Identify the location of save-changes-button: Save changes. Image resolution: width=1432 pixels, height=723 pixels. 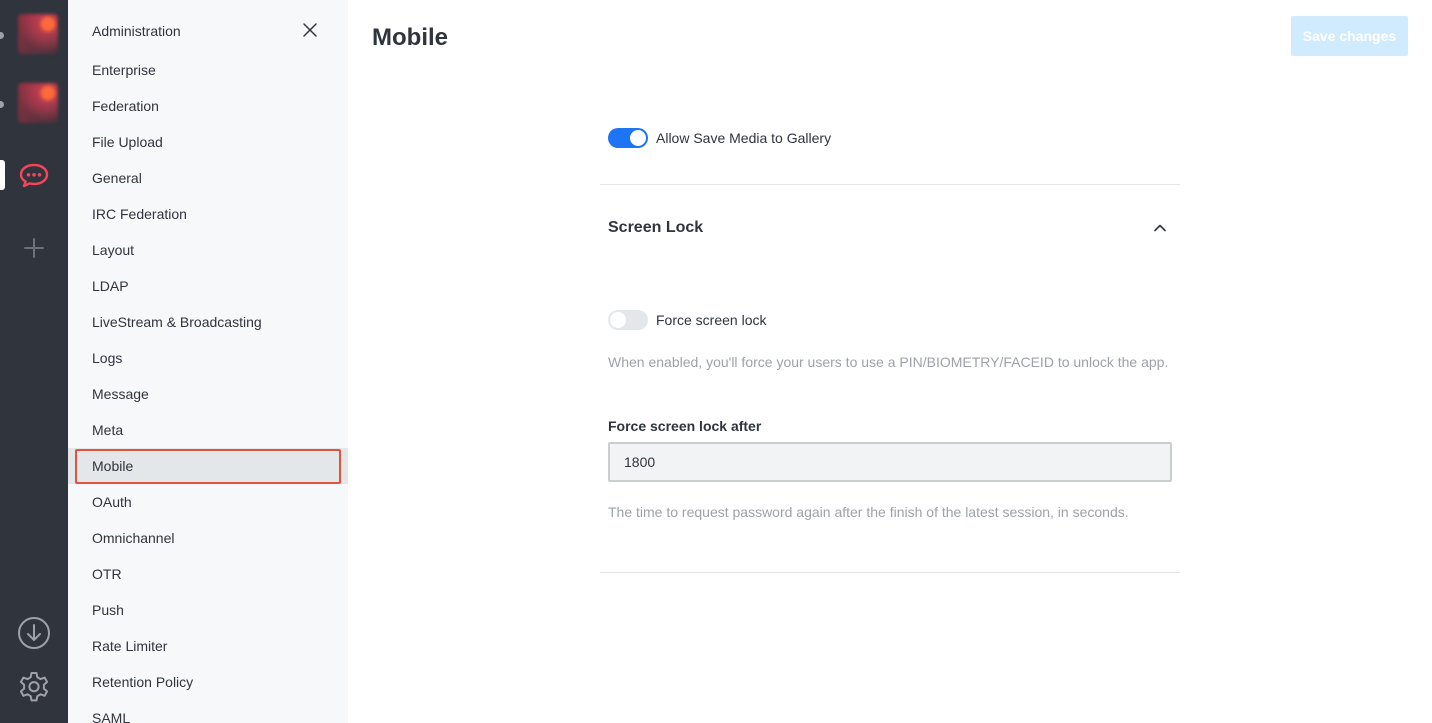
(1349, 36).